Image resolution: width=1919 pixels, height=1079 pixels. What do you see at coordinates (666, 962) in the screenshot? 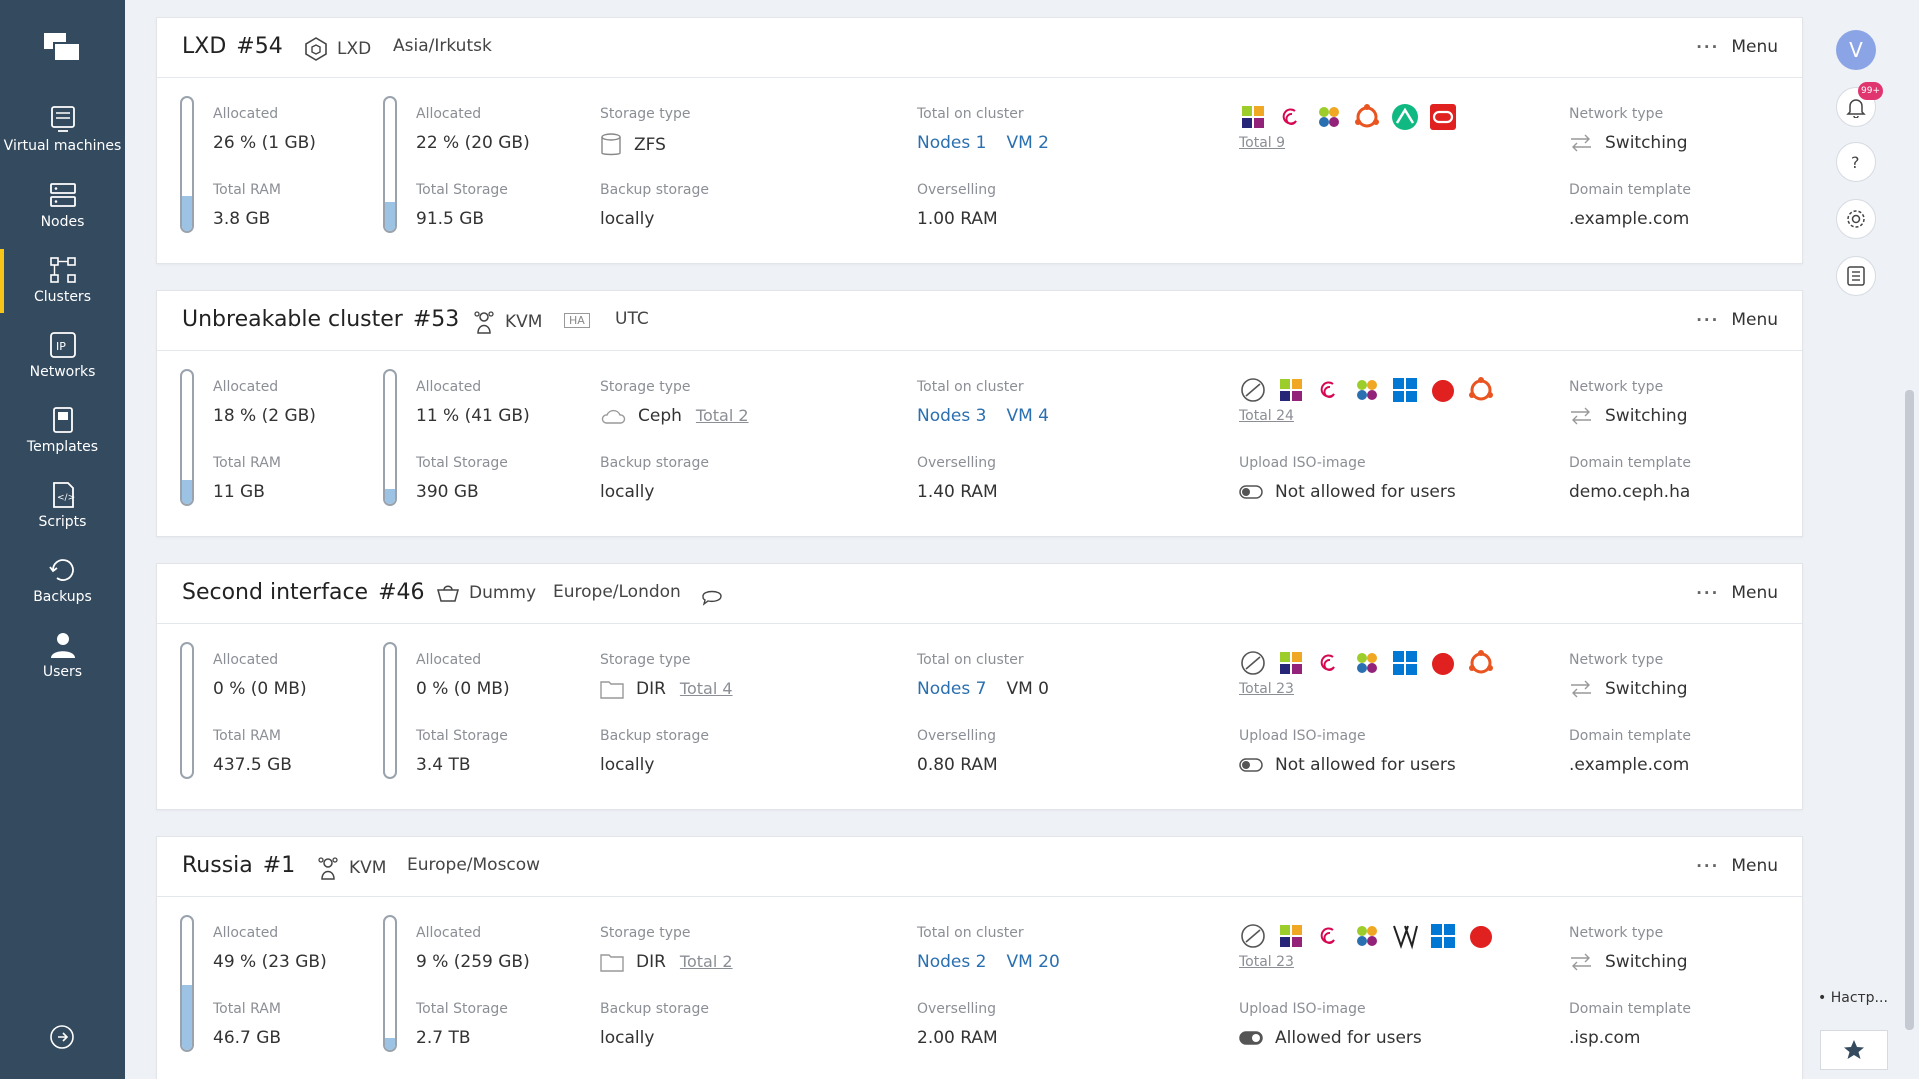
I see `storage-type-value: DIR Total 2` at bounding box center [666, 962].